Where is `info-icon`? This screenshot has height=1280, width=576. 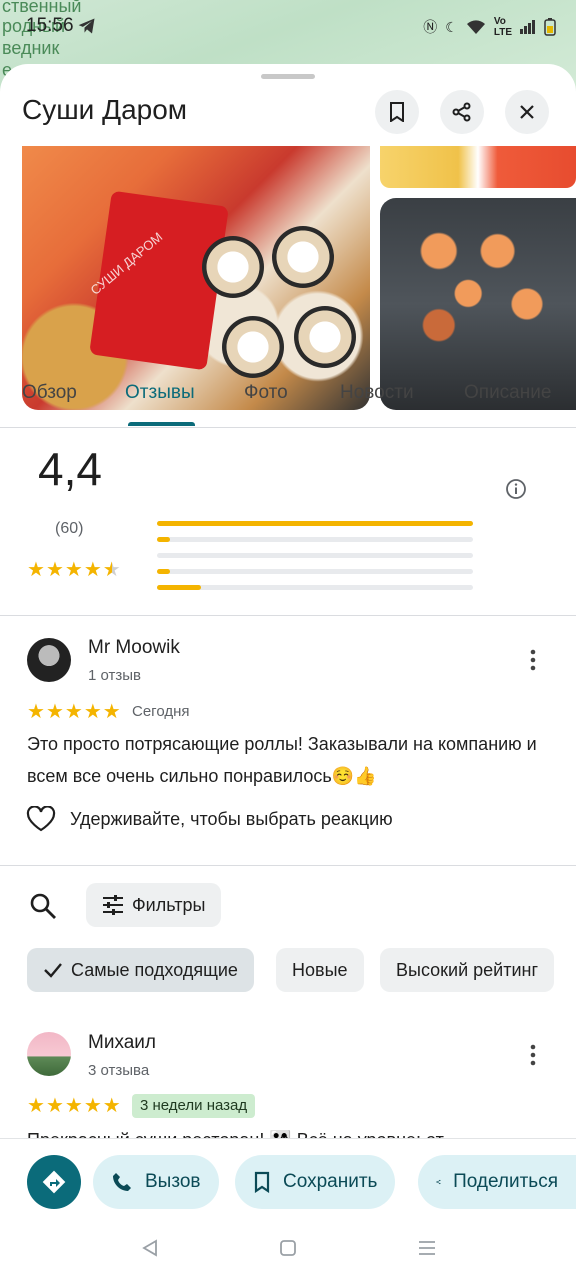
info-icon is located at coordinates (516, 489).